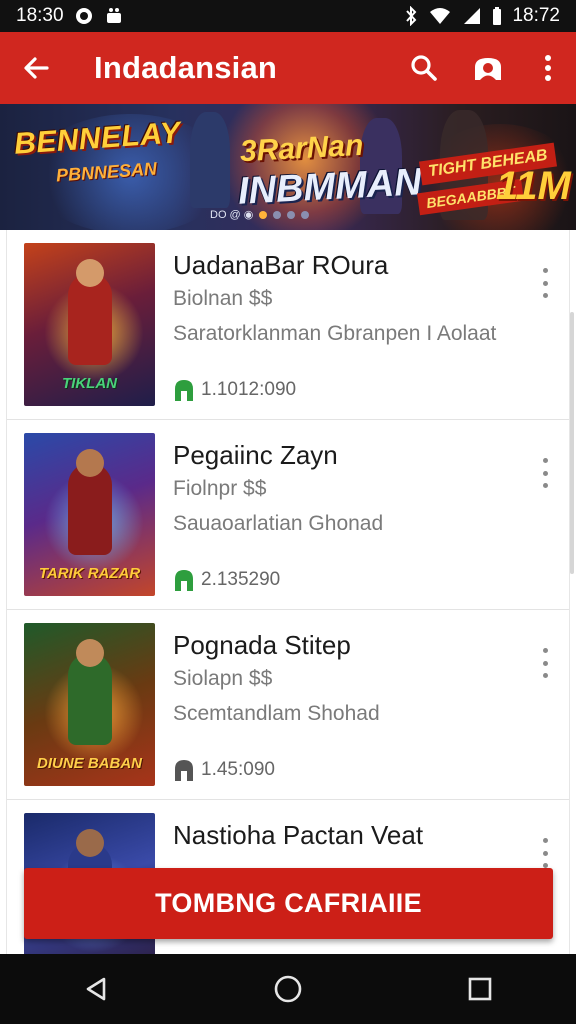 Image resolution: width=576 pixels, height=1024 pixels. I want to click on nav-back-button, so click(96, 989).